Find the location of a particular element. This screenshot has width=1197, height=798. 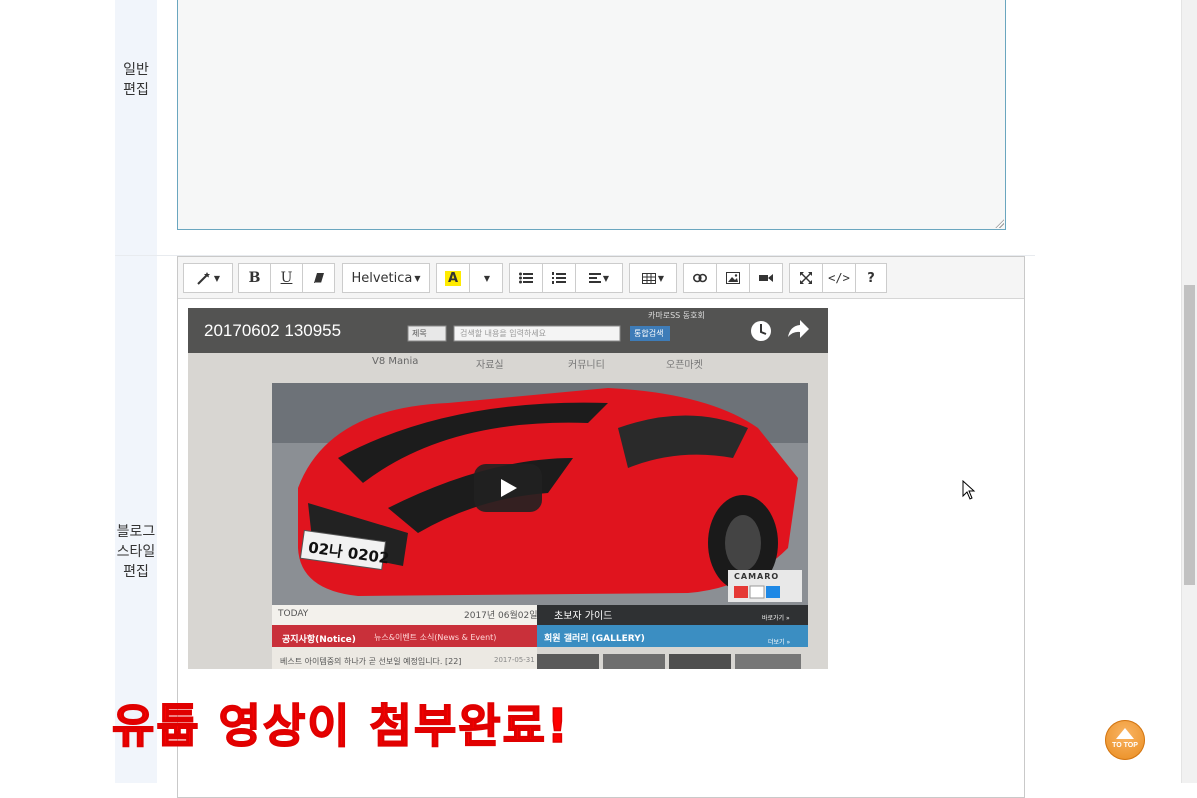

underline-icon: U is located at coordinates (286, 278).